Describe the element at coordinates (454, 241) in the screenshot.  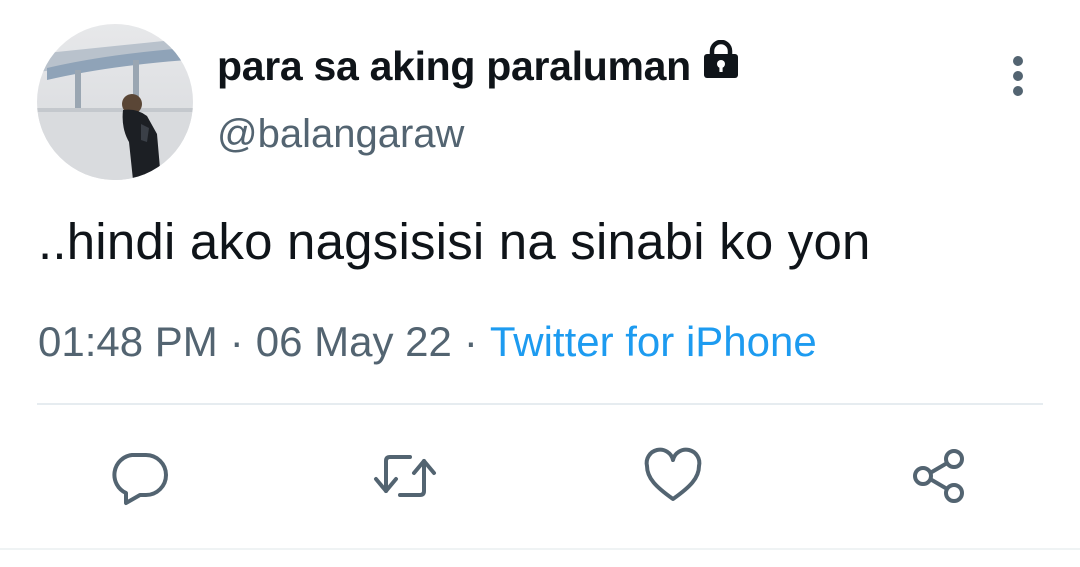
I see `tweet-text: ..hindi ako nagsisisi na sinabi ko yon` at that location.